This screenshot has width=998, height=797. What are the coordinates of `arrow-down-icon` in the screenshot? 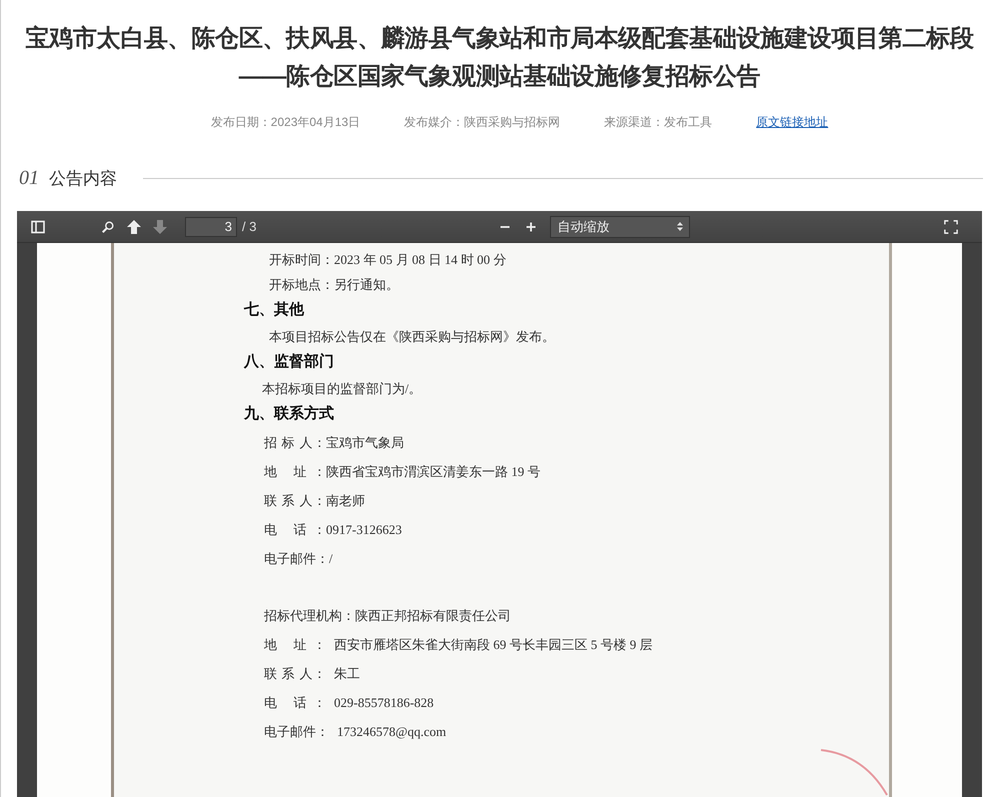 It's located at (160, 226).